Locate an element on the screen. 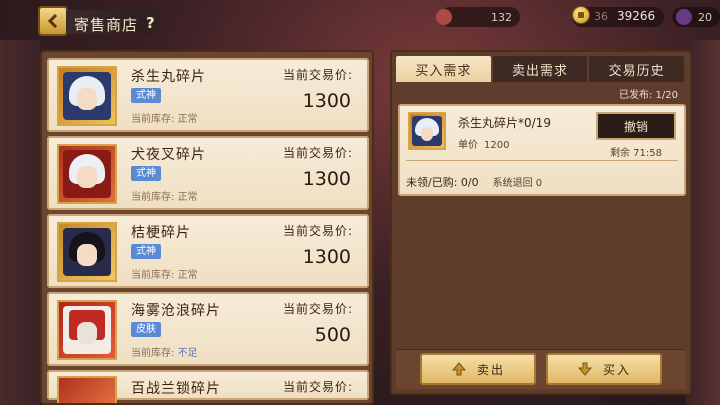 This screenshot has height=405, width=720. resource-value-3: 20 is located at coordinates (705, 17).